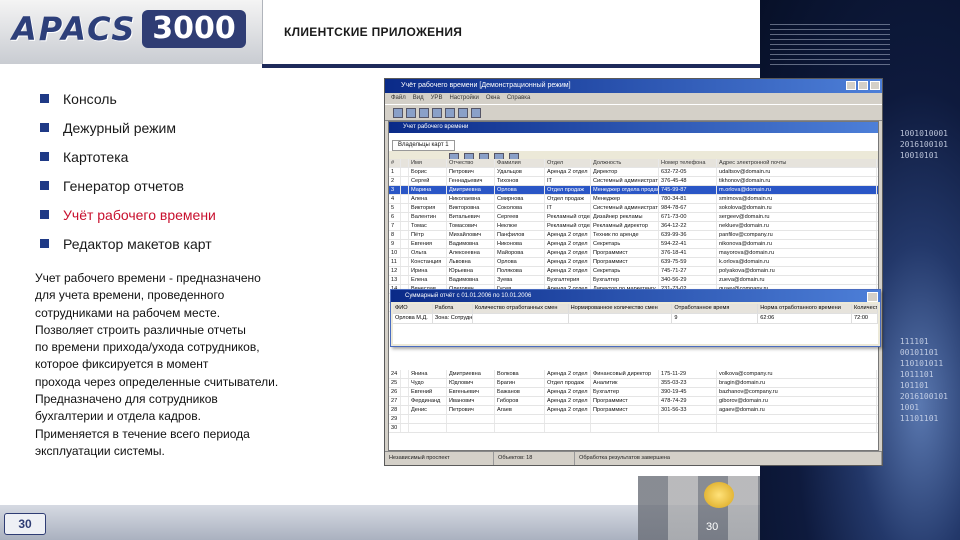 This screenshot has width=960, height=540. What do you see at coordinates (797, 271) in the screenshot?
I see `table-cell: polyakova@domain.ru` at bounding box center [797, 271].